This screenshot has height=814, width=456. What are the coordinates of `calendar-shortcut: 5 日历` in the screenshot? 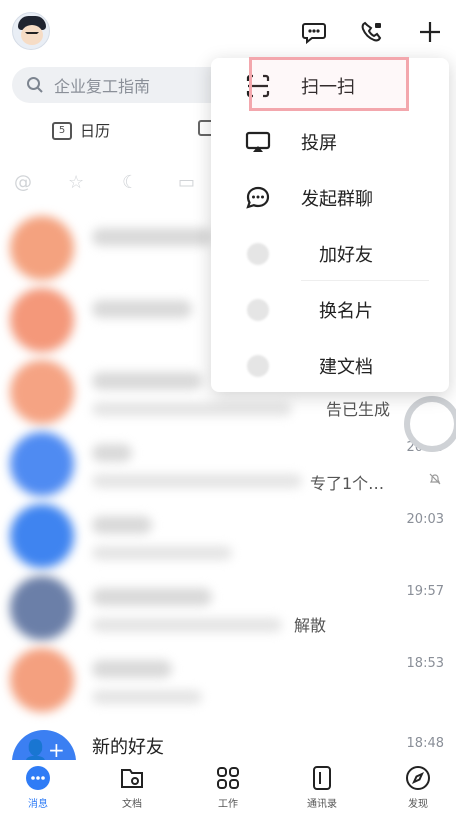 It's located at (81, 130).